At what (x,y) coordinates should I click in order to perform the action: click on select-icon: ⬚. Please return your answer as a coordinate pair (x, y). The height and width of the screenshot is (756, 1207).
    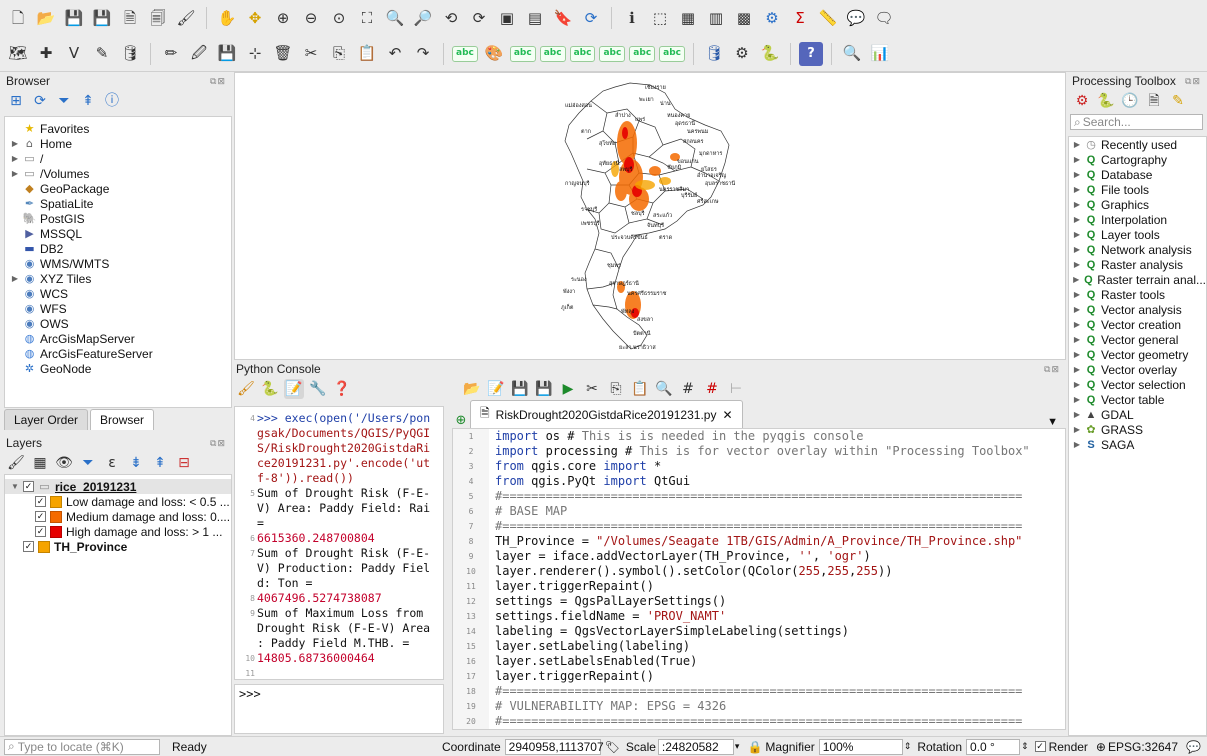
    Looking at the image, I should click on (660, 18).